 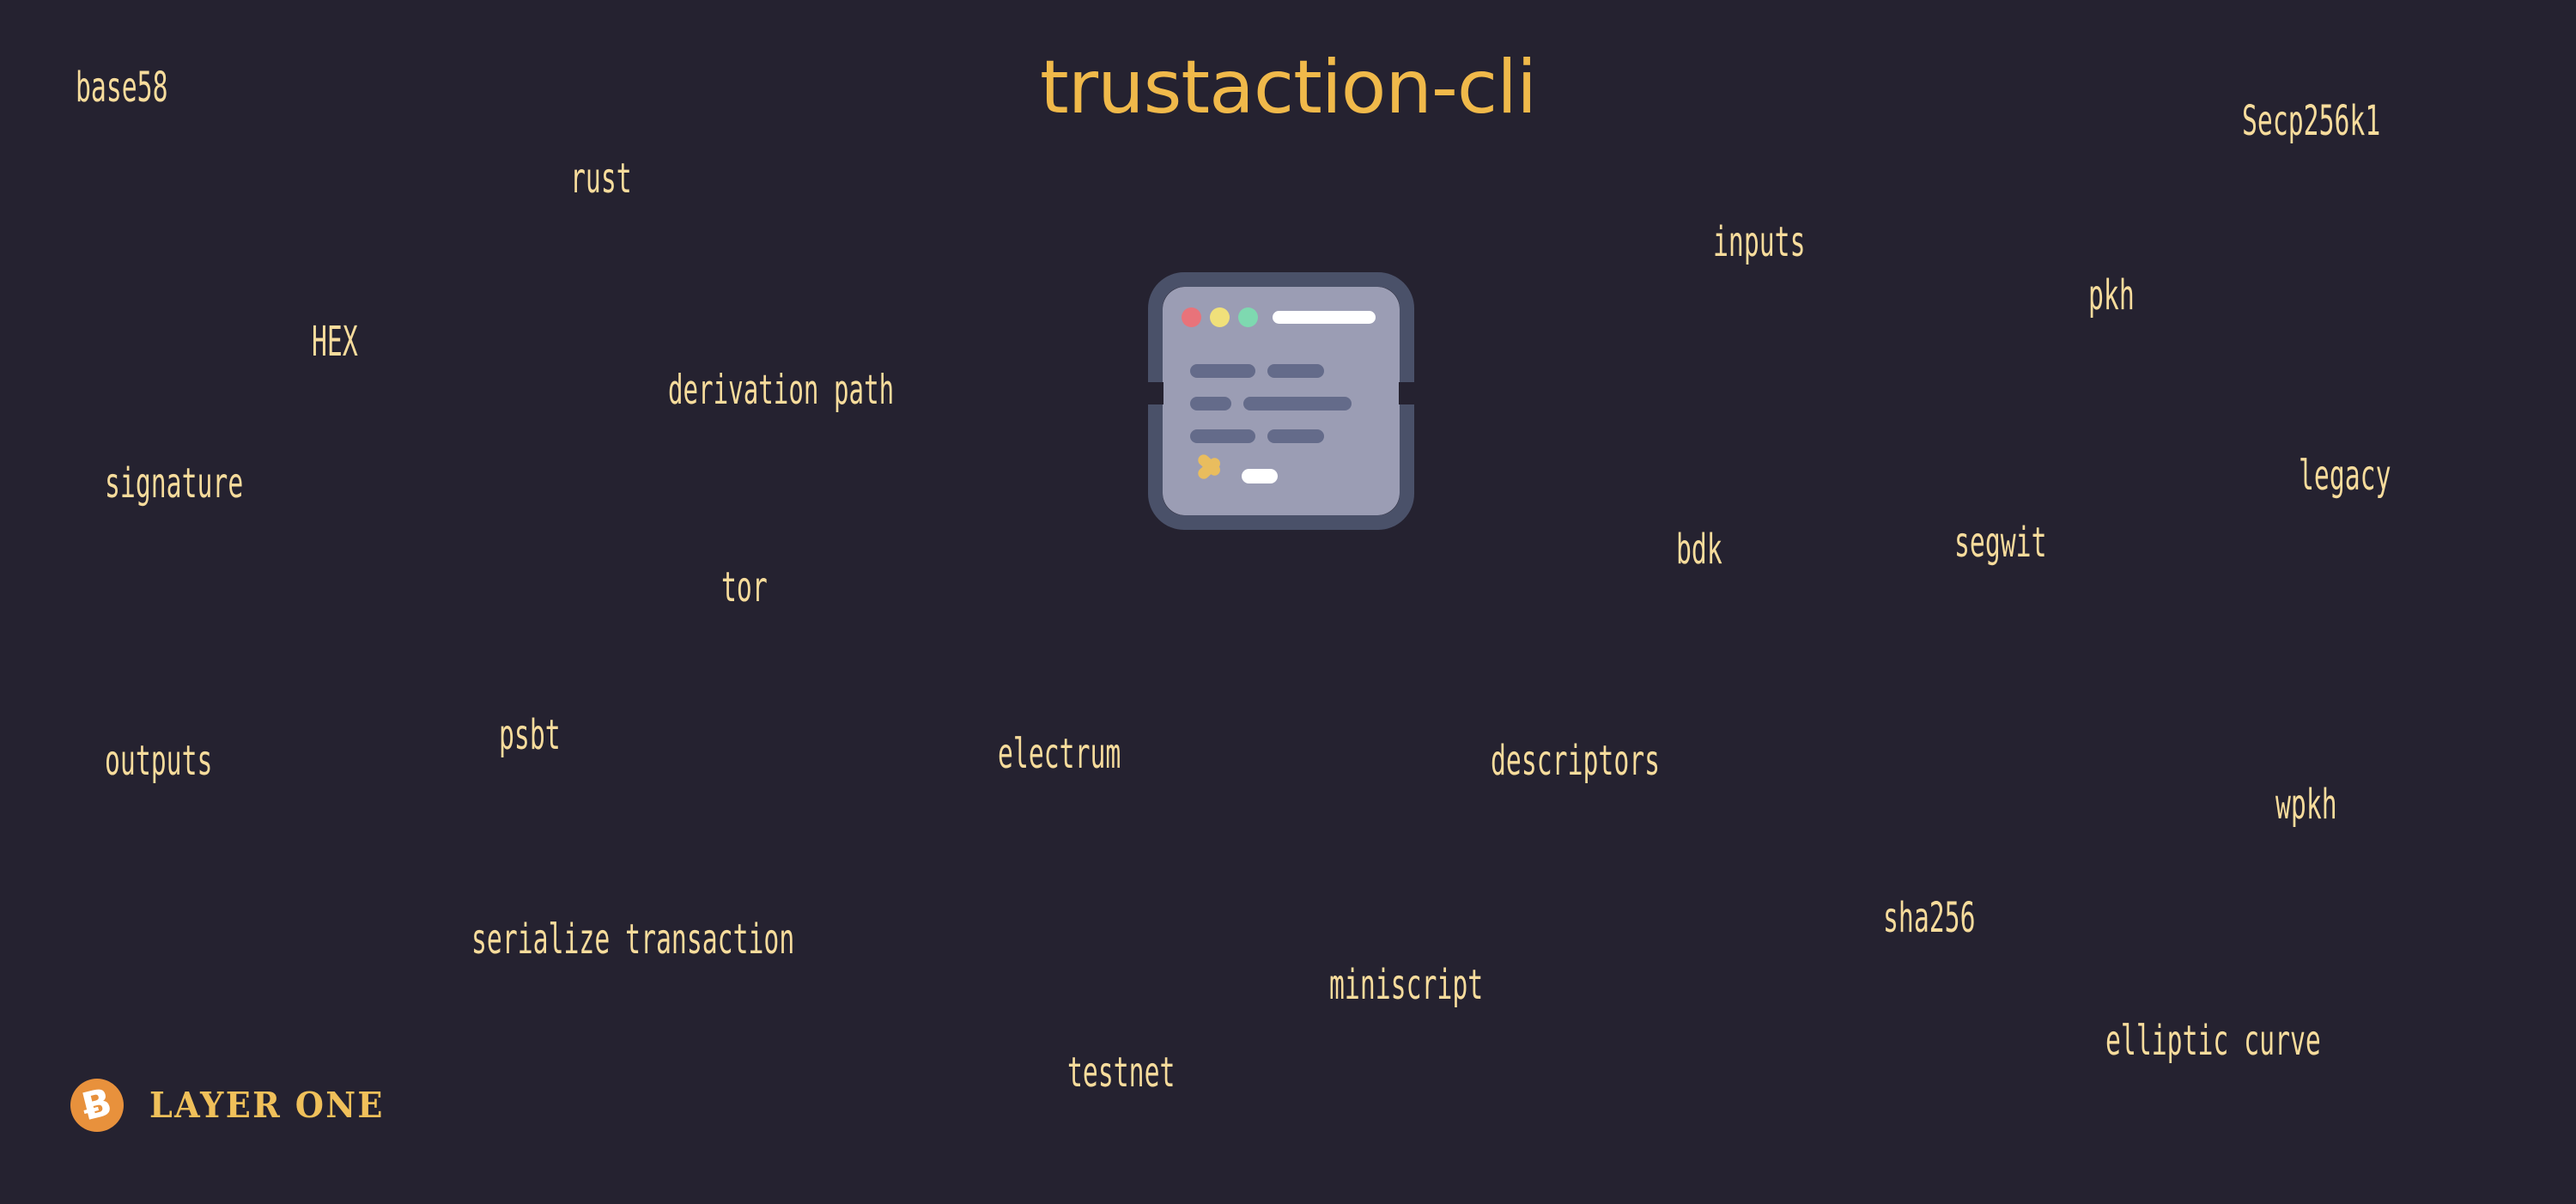 I want to click on terminal-frame, so click(x=1281, y=401).